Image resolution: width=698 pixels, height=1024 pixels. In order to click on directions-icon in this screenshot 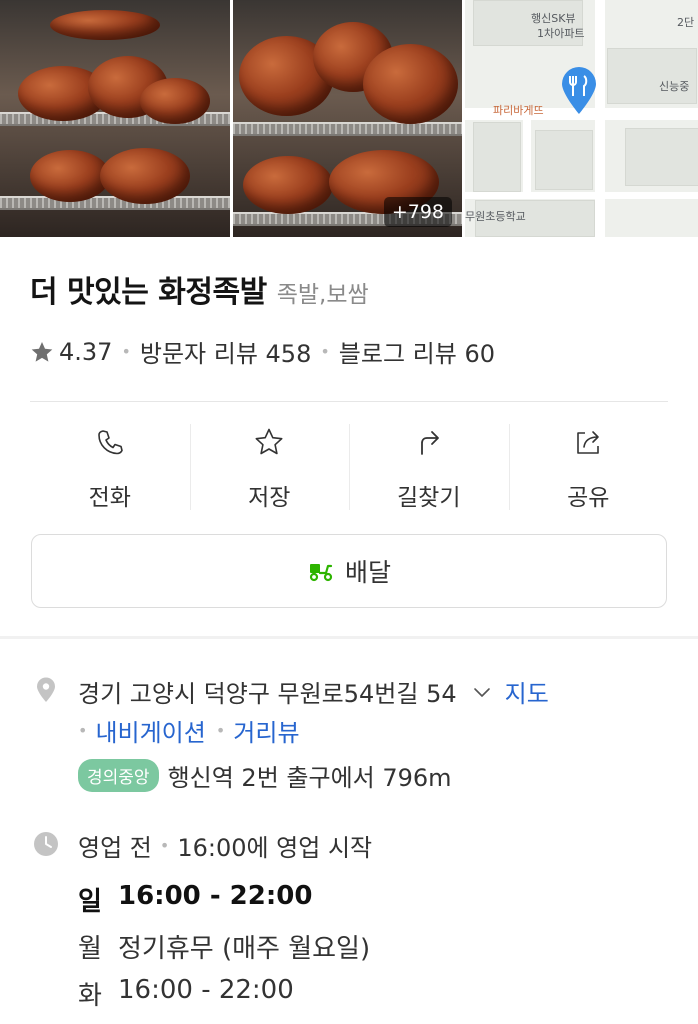, I will do `click(429, 443)`.